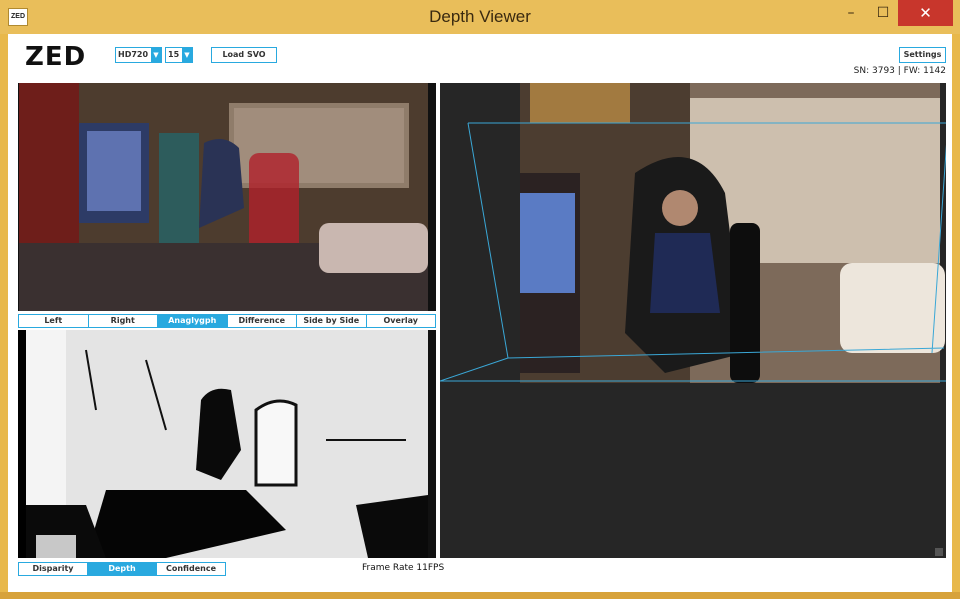 The image size is (960, 599). What do you see at coordinates (133, 54) in the screenshot?
I see `resolution-value: HD720` at bounding box center [133, 54].